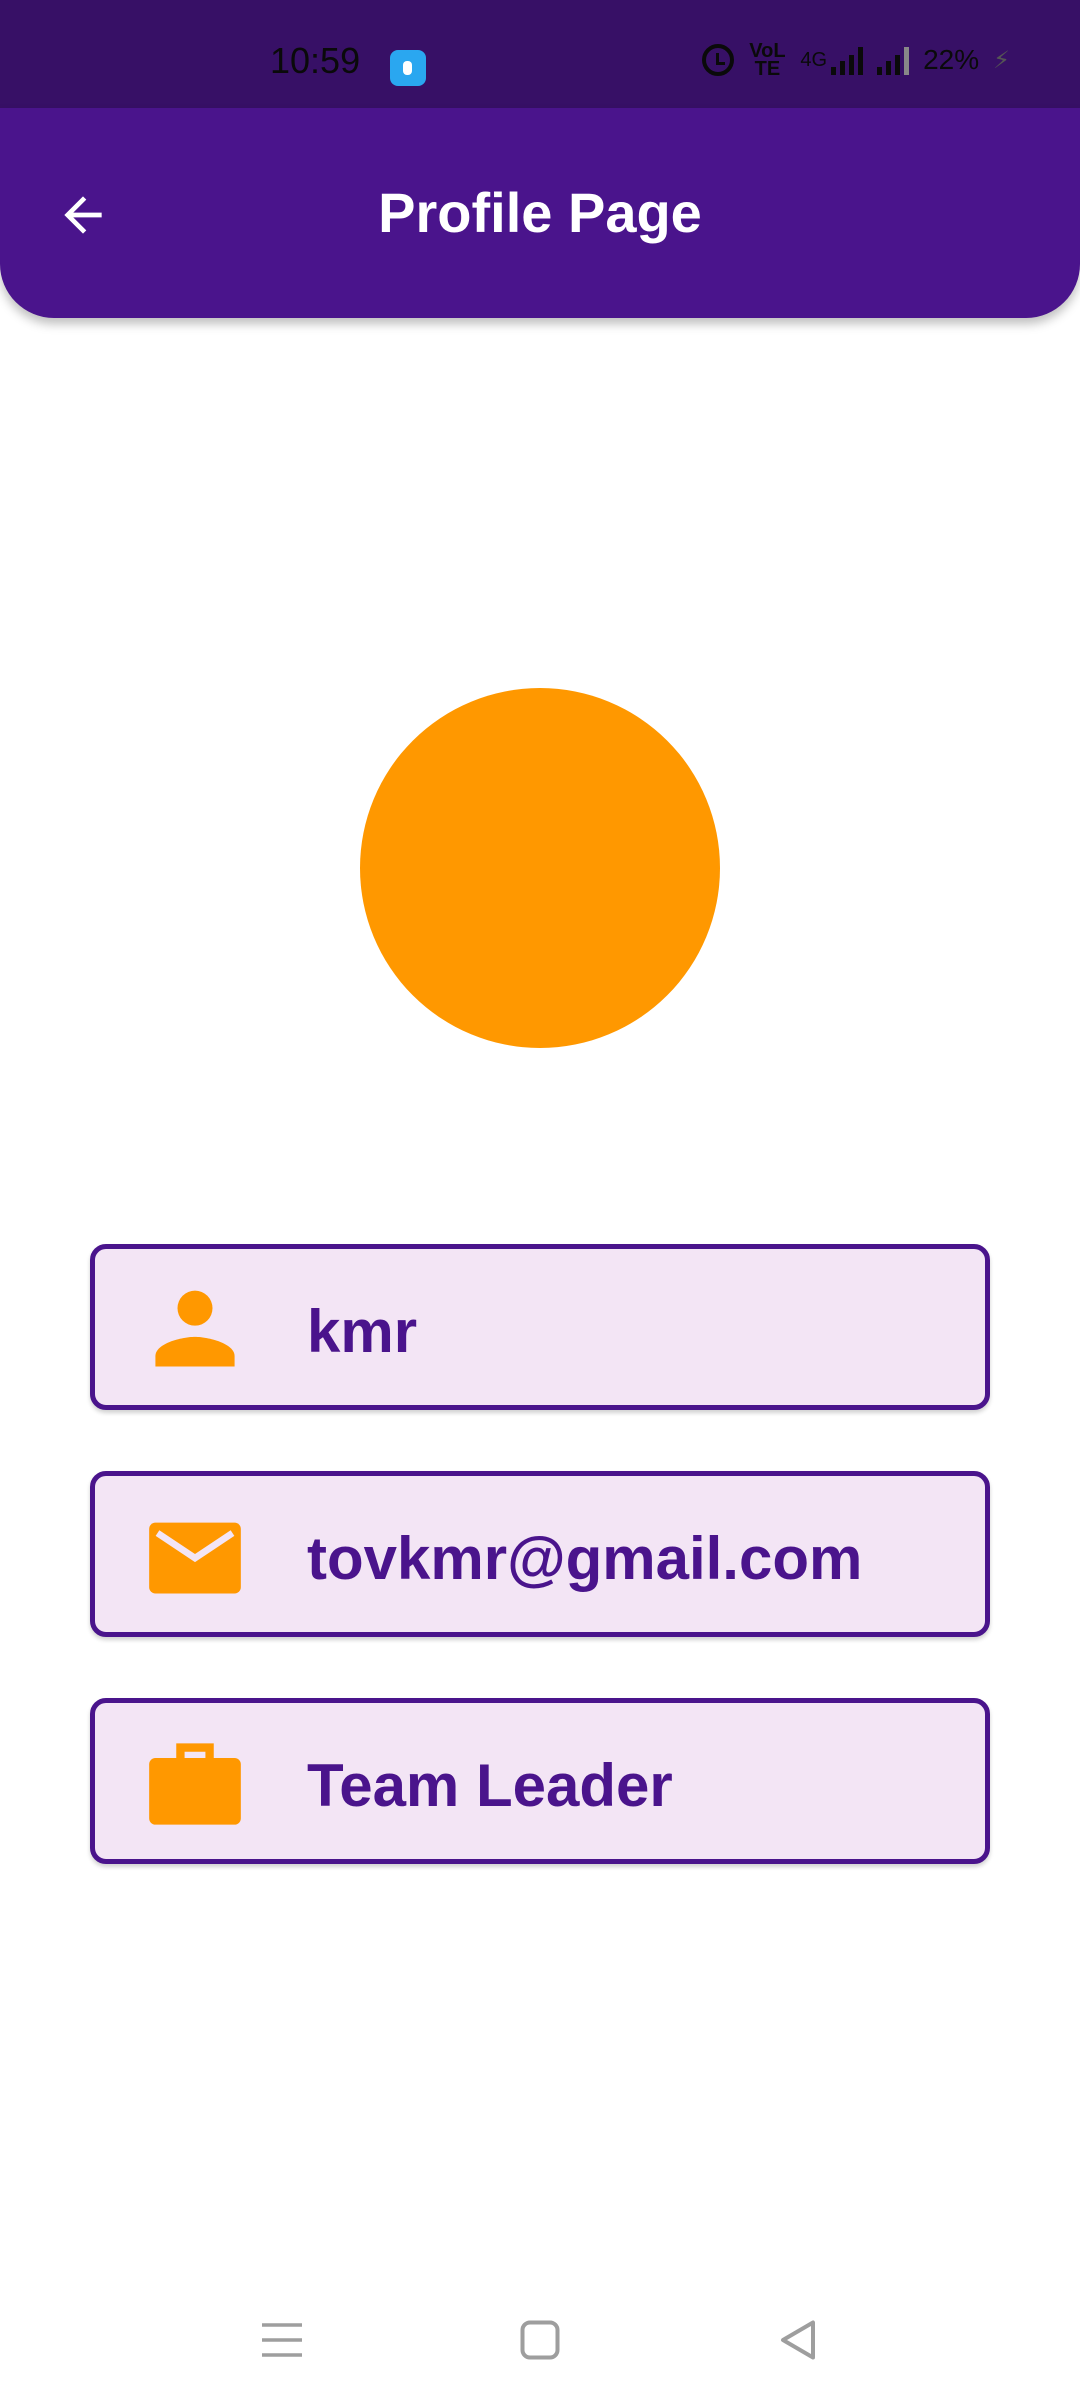 The height and width of the screenshot is (2400, 1080). Describe the element at coordinates (195, 1328) in the screenshot. I see `person-icon` at that location.